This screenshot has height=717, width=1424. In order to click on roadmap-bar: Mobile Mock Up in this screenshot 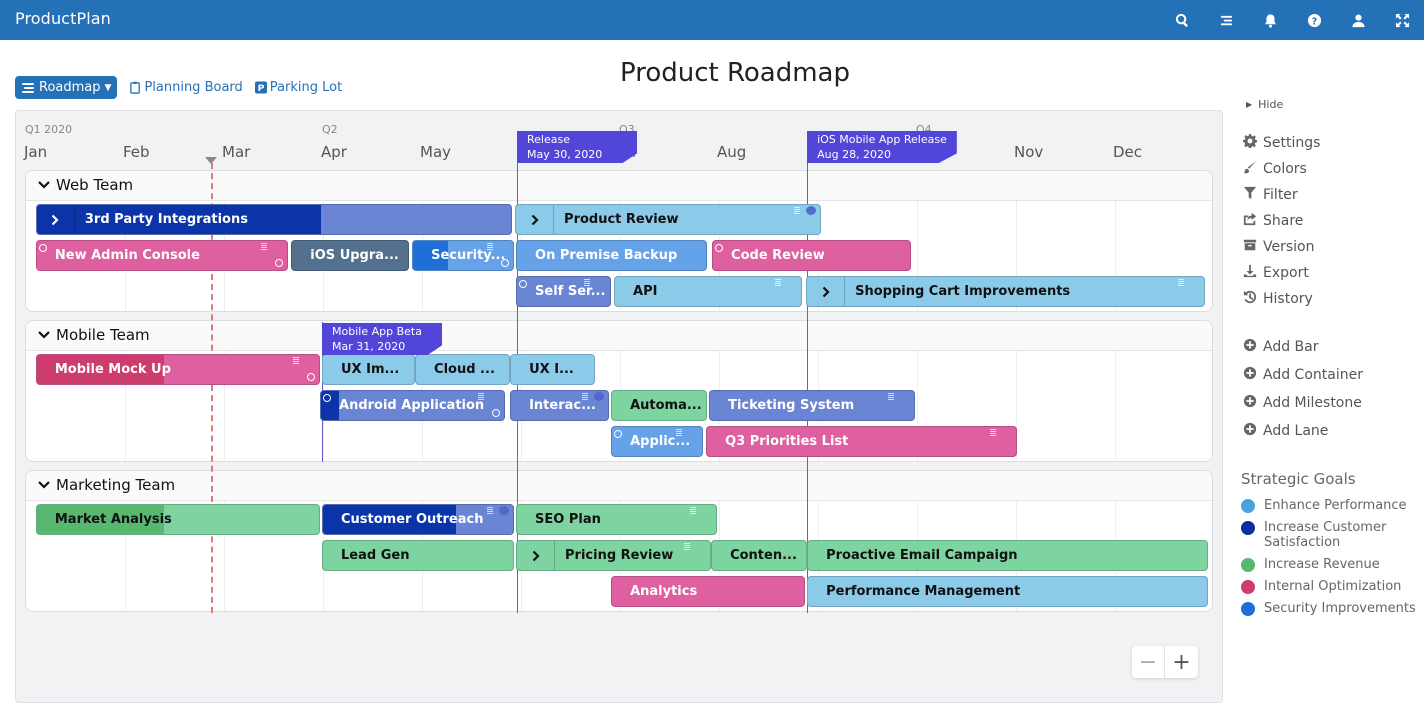, I will do `click(177, 369)`.